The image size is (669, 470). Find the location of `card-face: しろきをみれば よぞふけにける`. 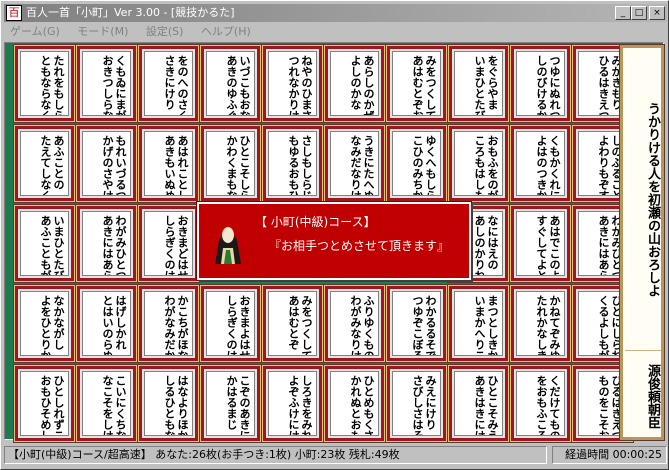

card-face: しろきをみれば よぞふけにける is located at coordinates (292, 403).